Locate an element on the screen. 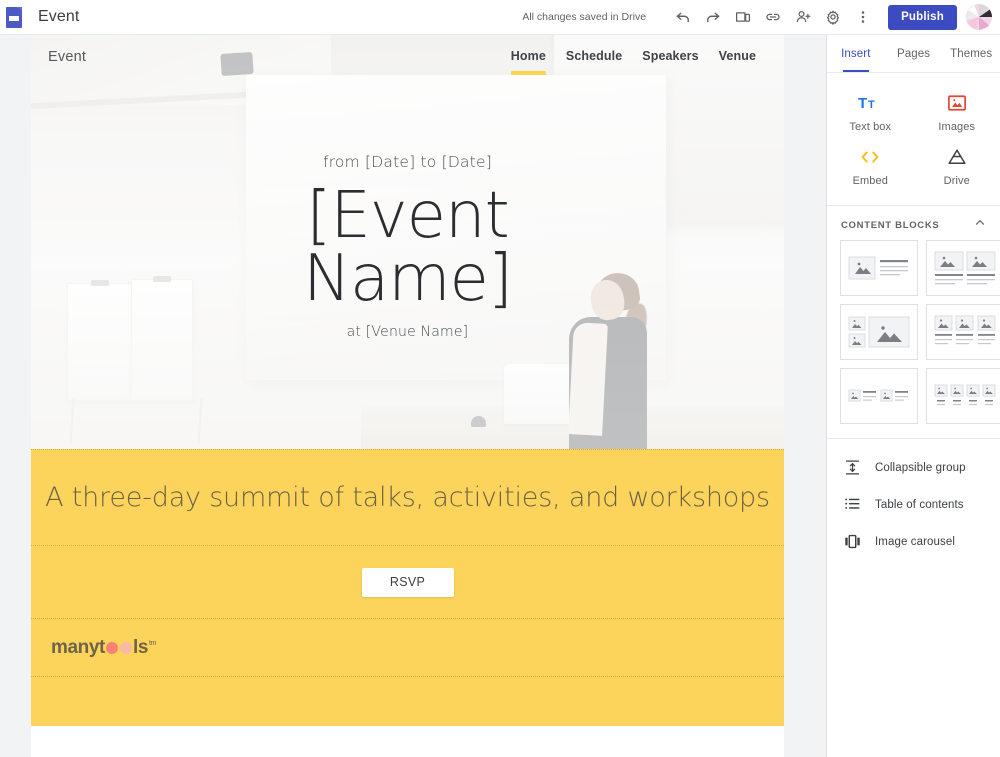 The image size is (1000, 757). nav-link-speakers: Speakers is located at coordinates (670, 57).